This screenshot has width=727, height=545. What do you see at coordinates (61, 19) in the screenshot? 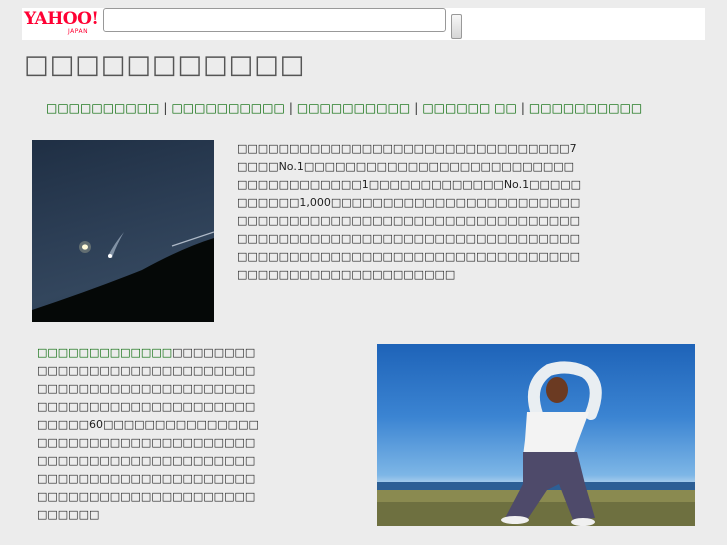
I see `yahoo-logo-text: YAHOO!` at bounding box center [61, 19].